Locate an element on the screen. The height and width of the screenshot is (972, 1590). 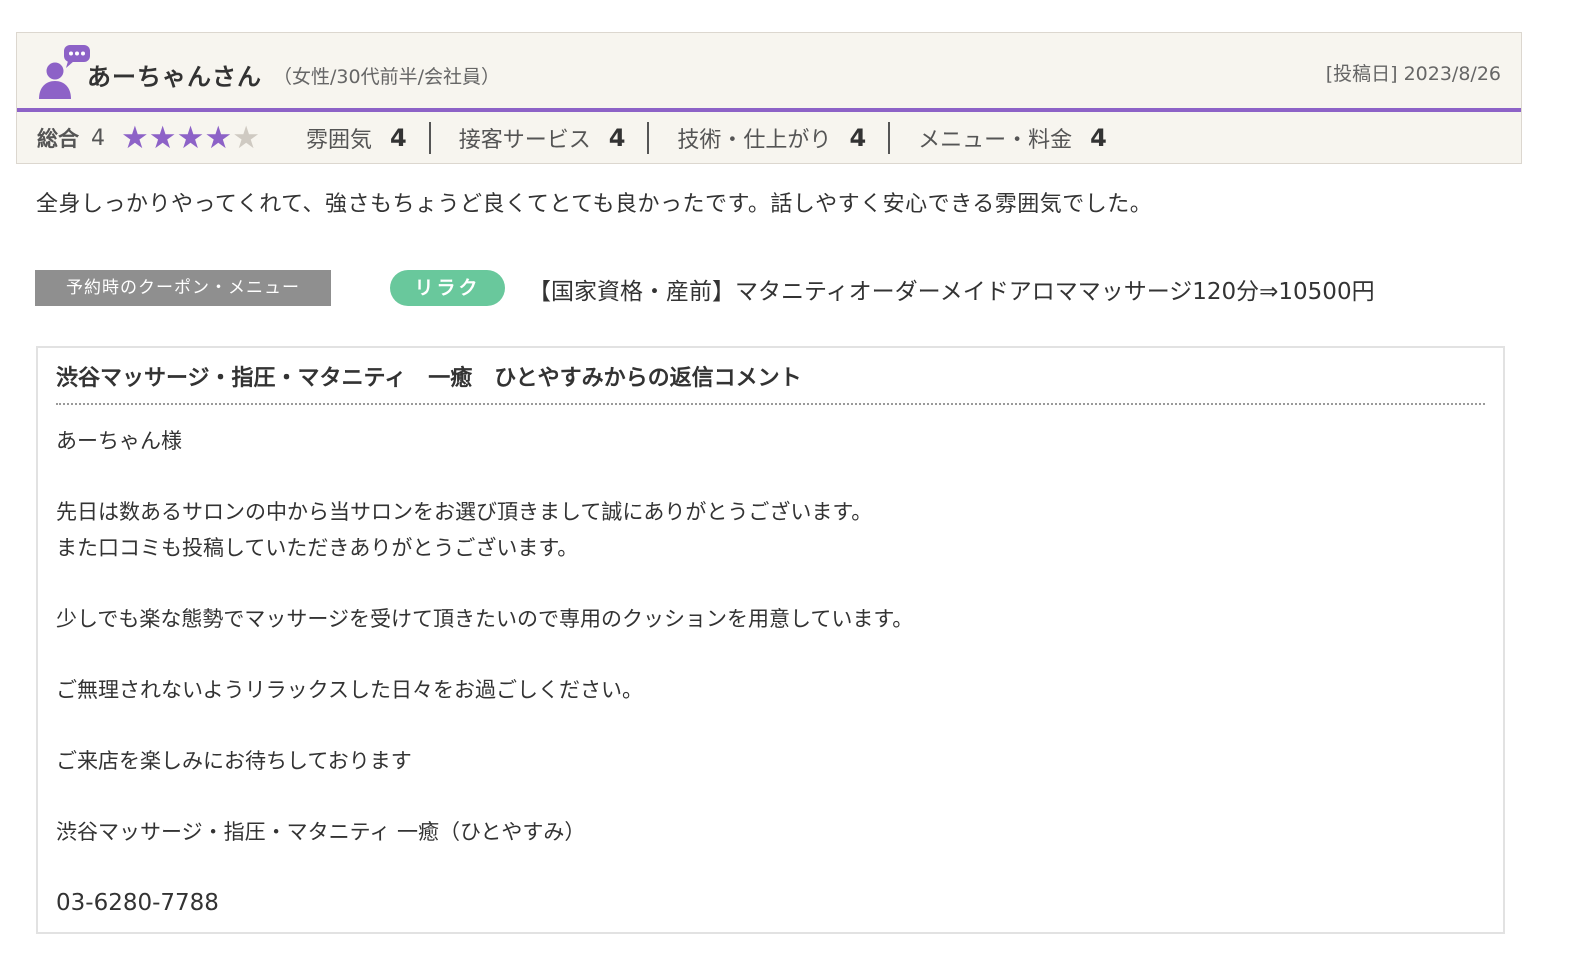
sub-rating-label: 接客サービス is located at coordinates (524, 140).